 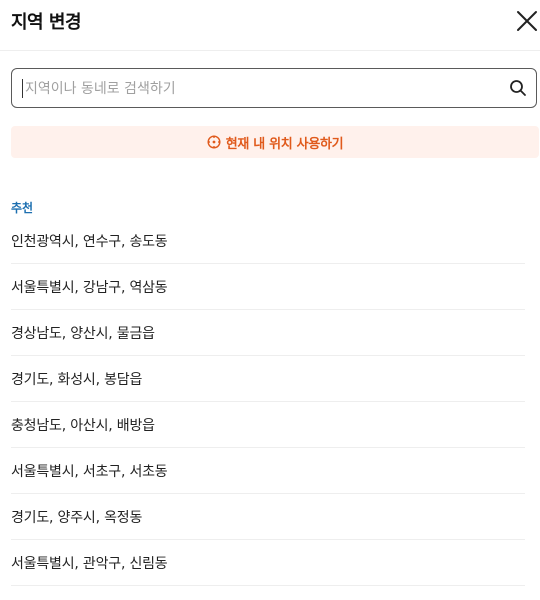 I want to click on list-item: 경기도, 화성시, 봉담읍, so click(x=268, y=379).